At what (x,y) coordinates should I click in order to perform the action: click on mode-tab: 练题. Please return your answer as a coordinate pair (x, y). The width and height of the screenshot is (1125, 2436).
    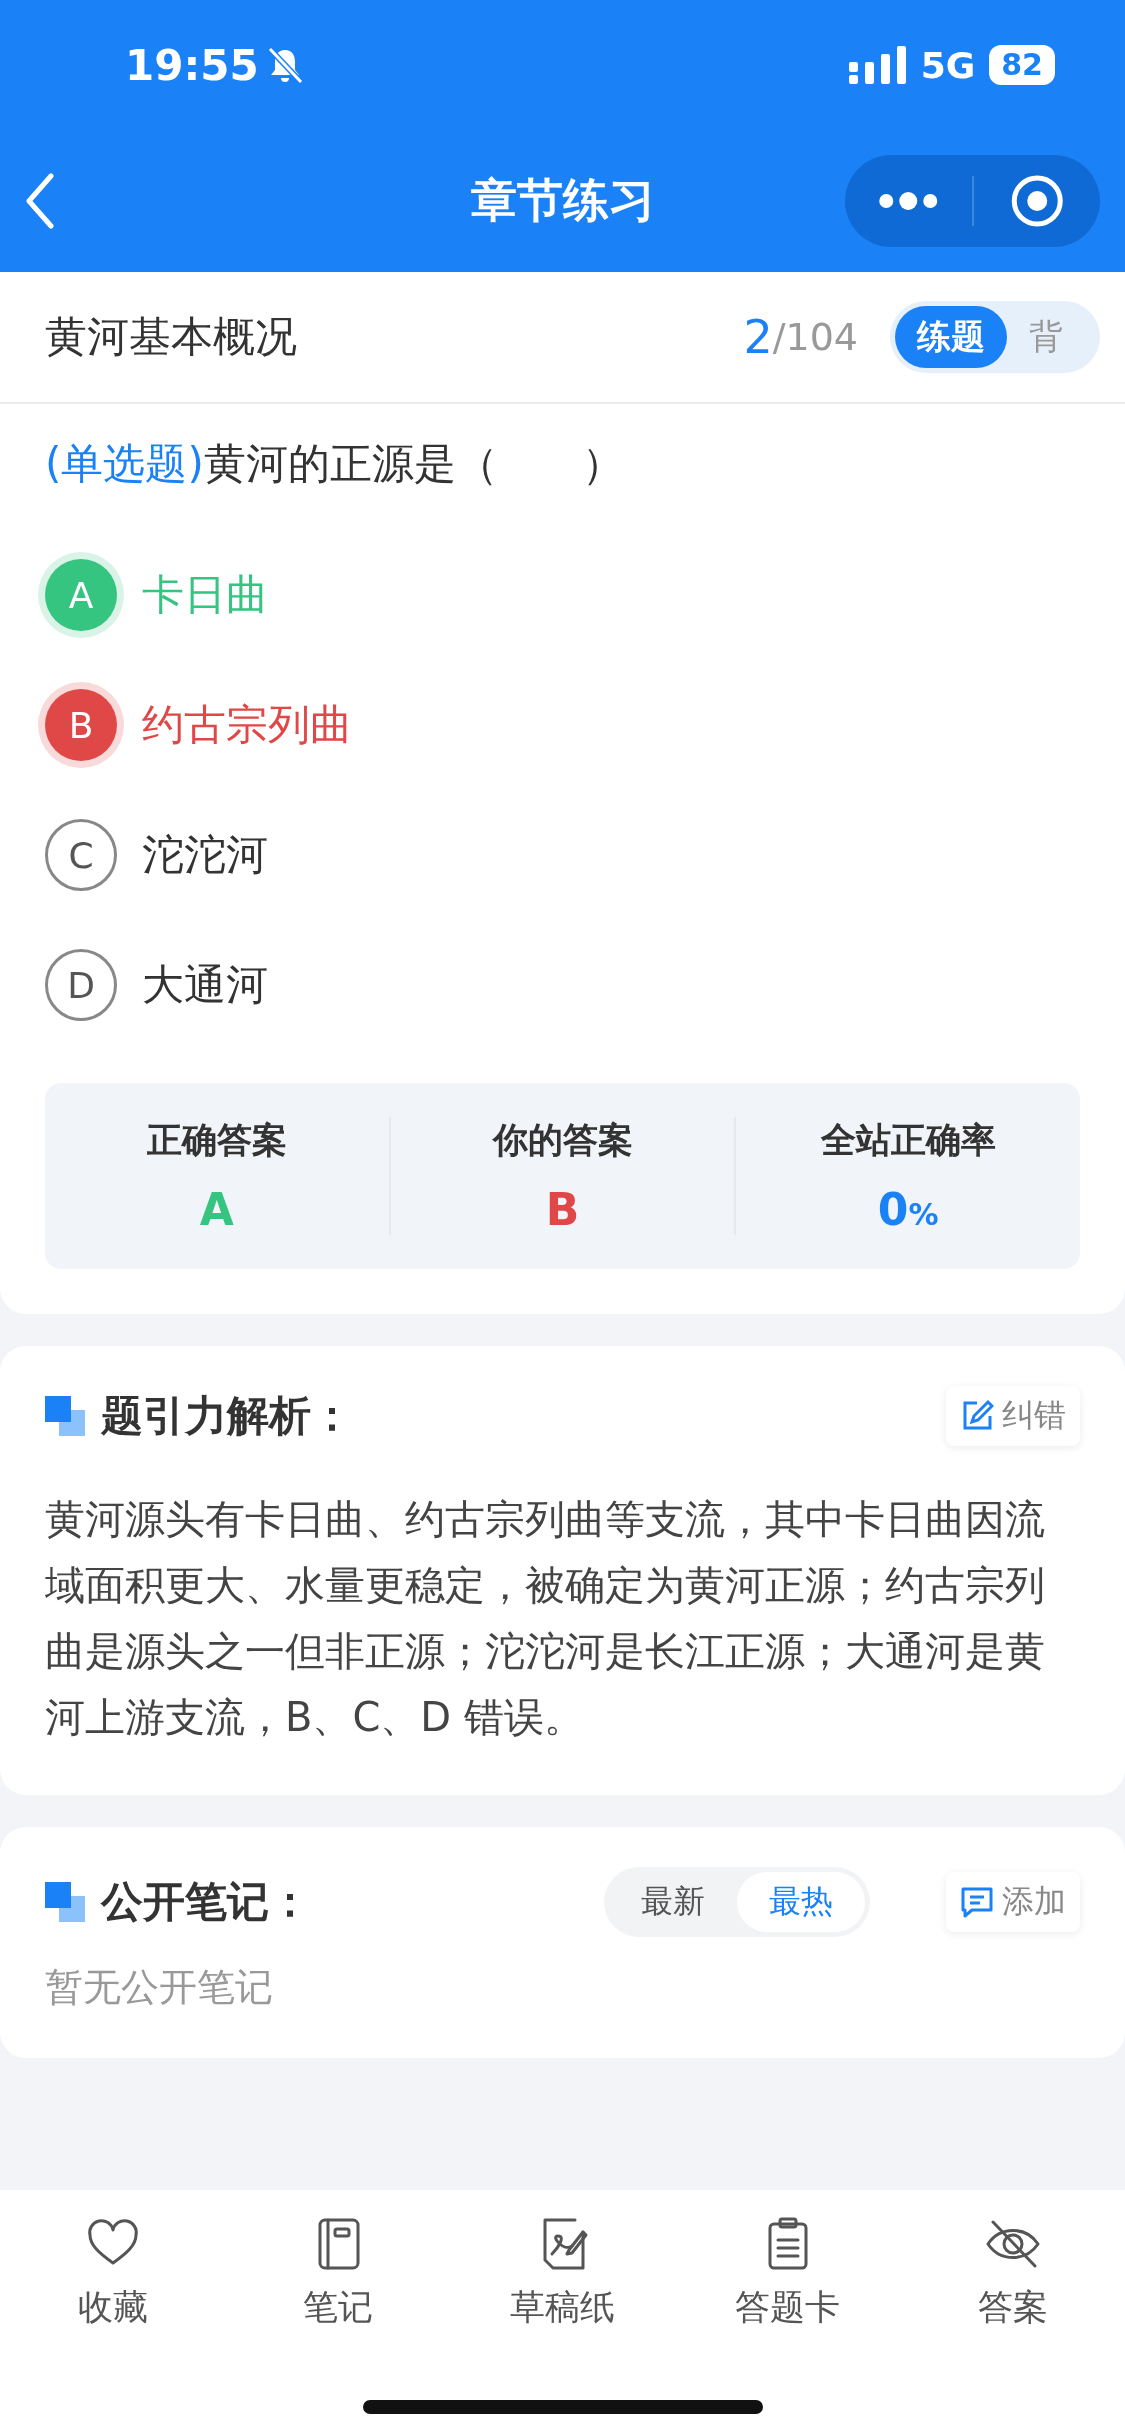
    Looking at the image, I should click on (951, 337).